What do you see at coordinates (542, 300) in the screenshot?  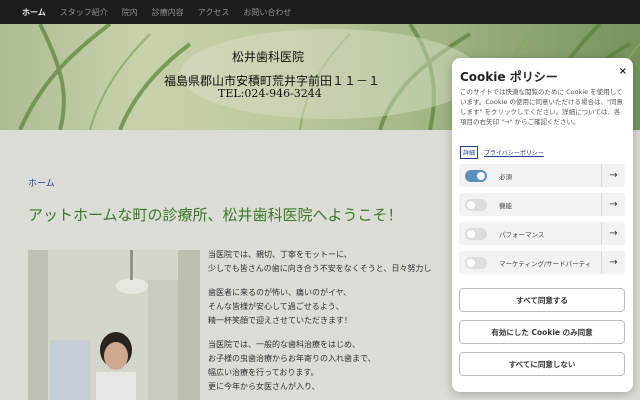 I see `accept-all-button: すべて同意する` at bounding box center [542, 300].